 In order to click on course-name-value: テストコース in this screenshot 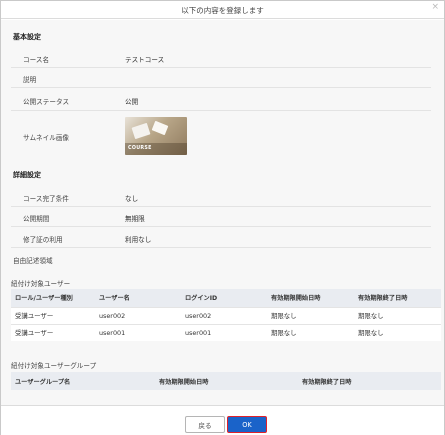, I will do `click(145, 60)`.